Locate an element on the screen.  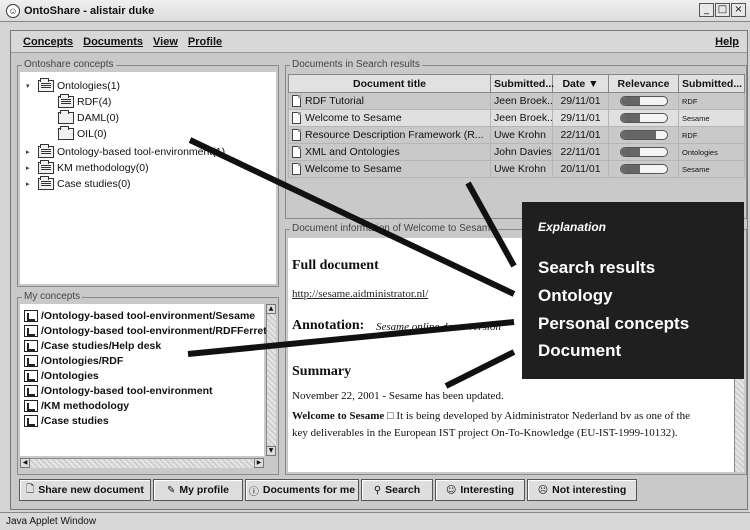
callout-line-document is located at coordinates (480, 369).